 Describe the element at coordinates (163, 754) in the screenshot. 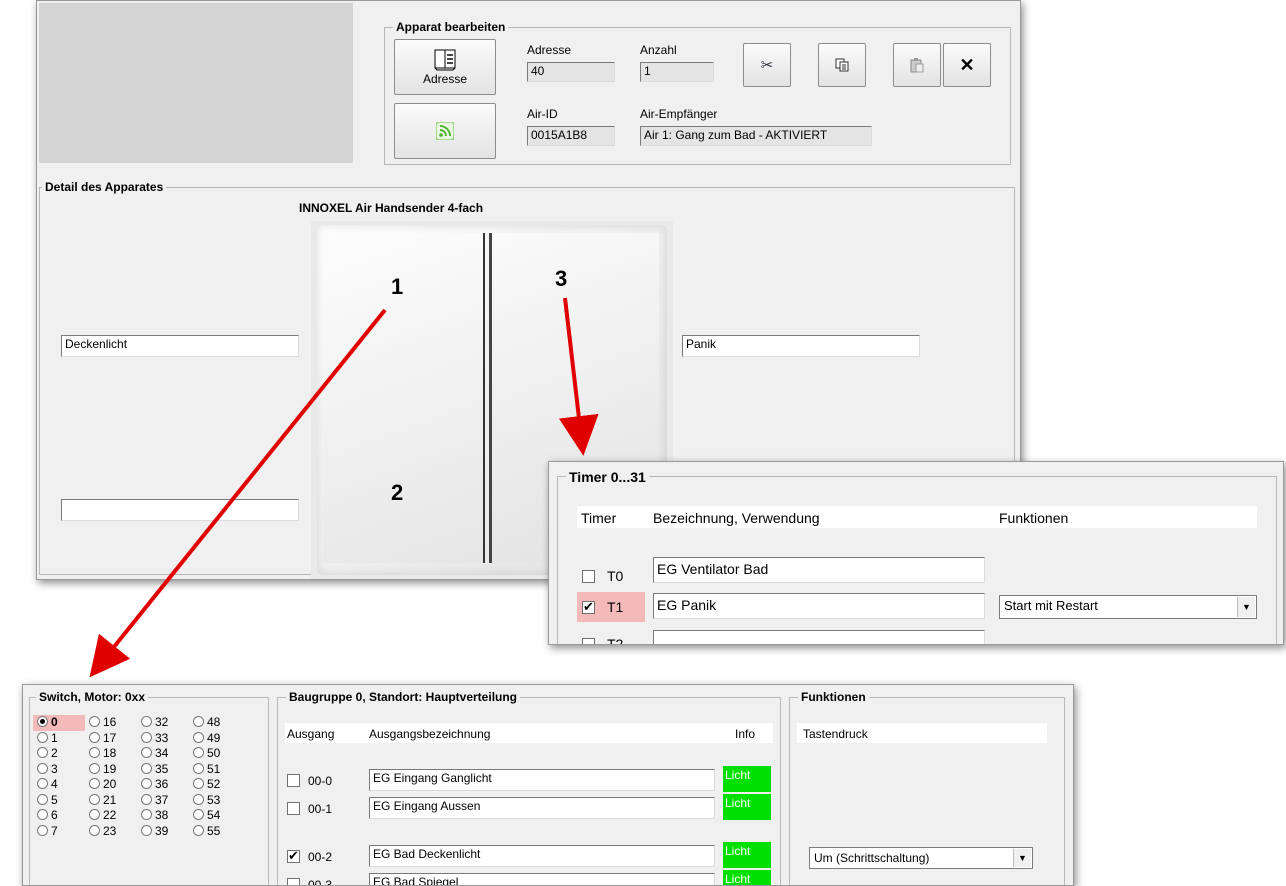

I see `switch-radio-34: 34` at that location.